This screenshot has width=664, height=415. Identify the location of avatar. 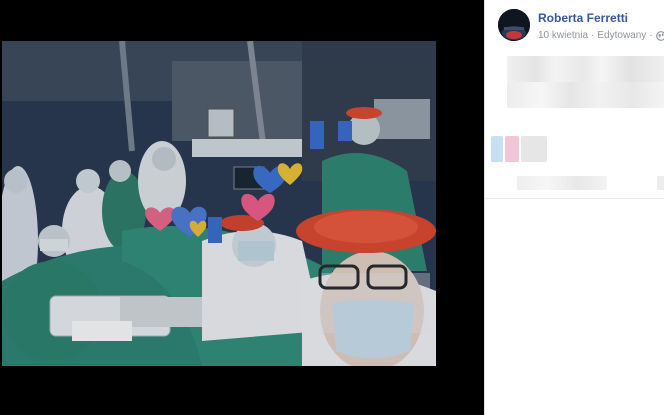
(514, 25).